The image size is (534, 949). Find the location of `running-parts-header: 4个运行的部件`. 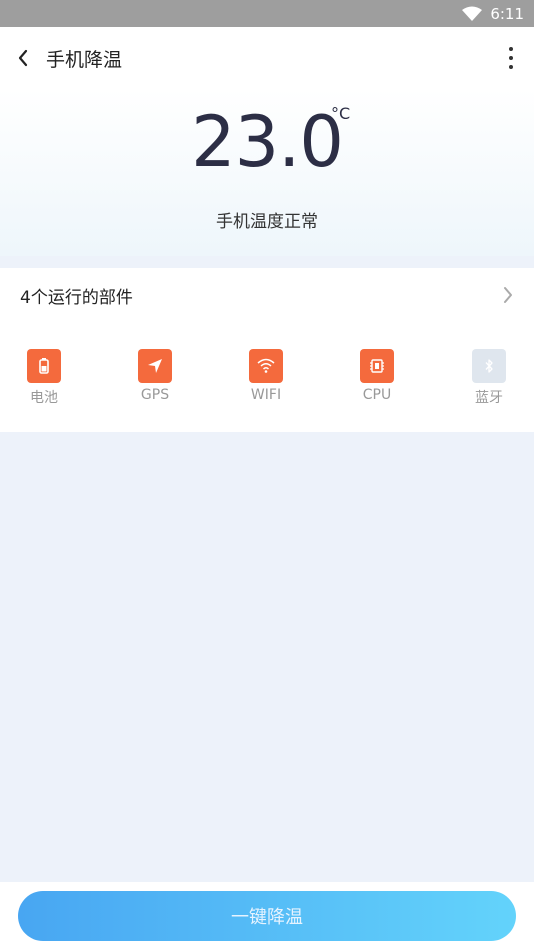

running-parts-header: 4个运行的部件 is located at coordinates (267, 295).